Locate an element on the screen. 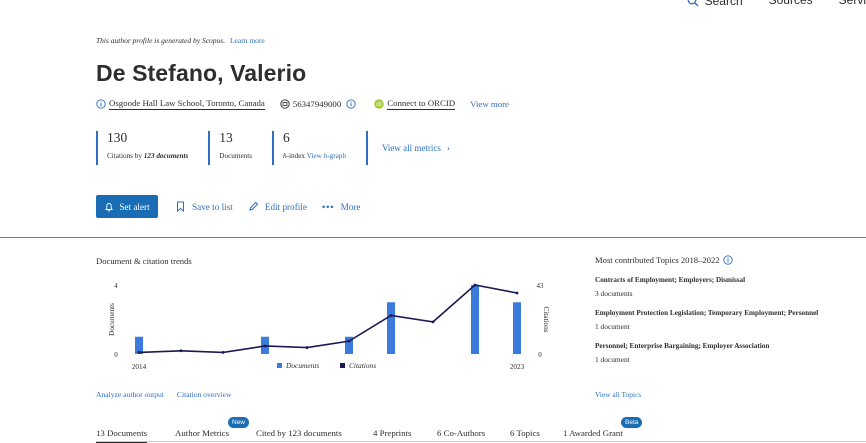  nav-more: Servi is located at coordinates (852, 4).